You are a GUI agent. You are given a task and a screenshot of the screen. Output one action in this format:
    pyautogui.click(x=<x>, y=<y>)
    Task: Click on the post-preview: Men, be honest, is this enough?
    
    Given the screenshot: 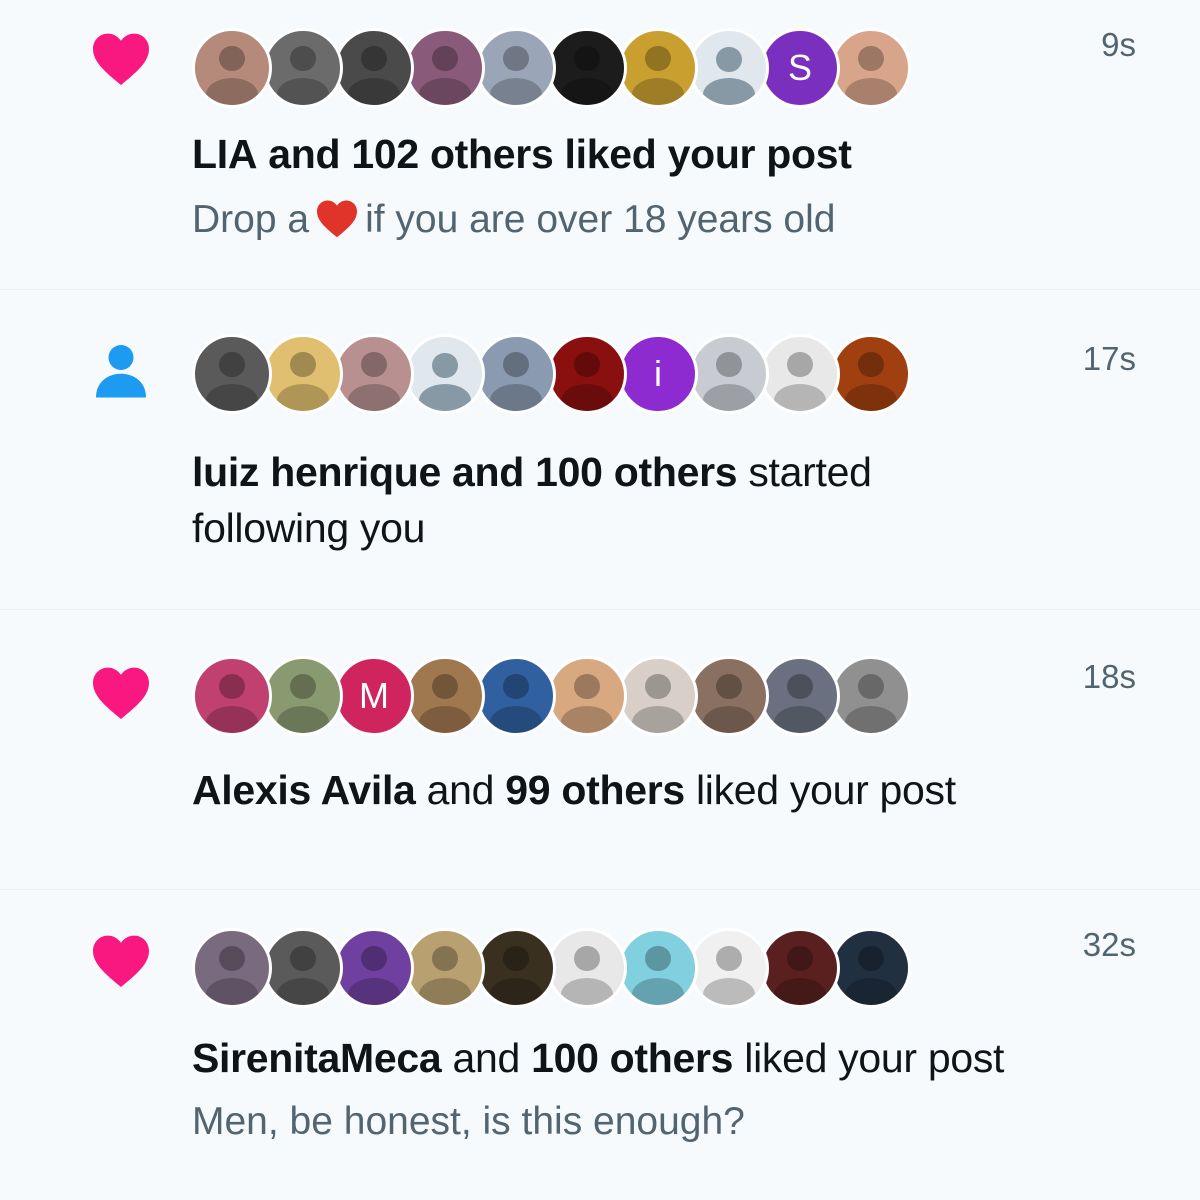 What is the action you would take?
    pyautogui.click(x=666, y=1122)
    